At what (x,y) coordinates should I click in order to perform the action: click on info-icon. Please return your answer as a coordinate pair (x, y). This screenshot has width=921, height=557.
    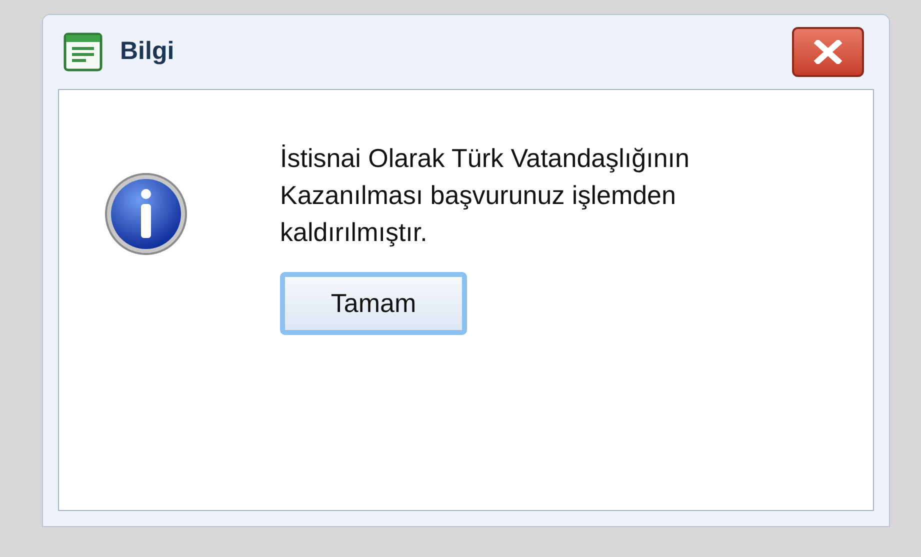
    Looking at the image, I should click on (146, 214).